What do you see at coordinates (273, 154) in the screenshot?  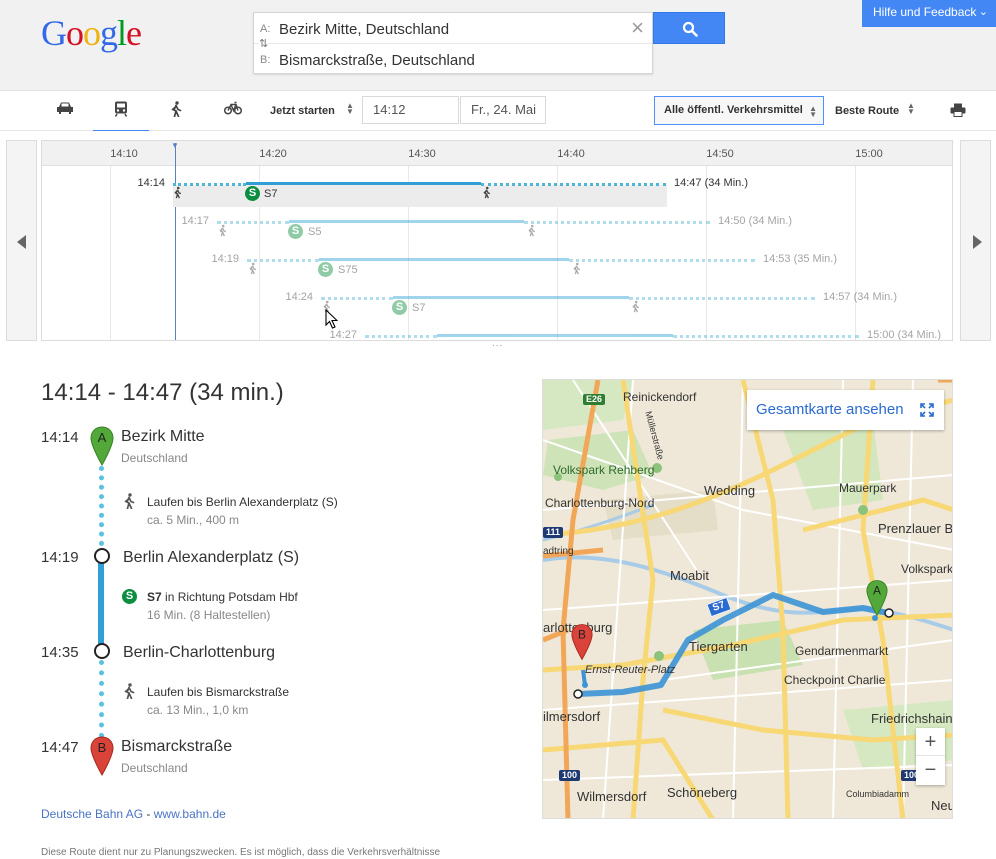 I see `time-tick: 14:20` at bounding box center [273, 154].